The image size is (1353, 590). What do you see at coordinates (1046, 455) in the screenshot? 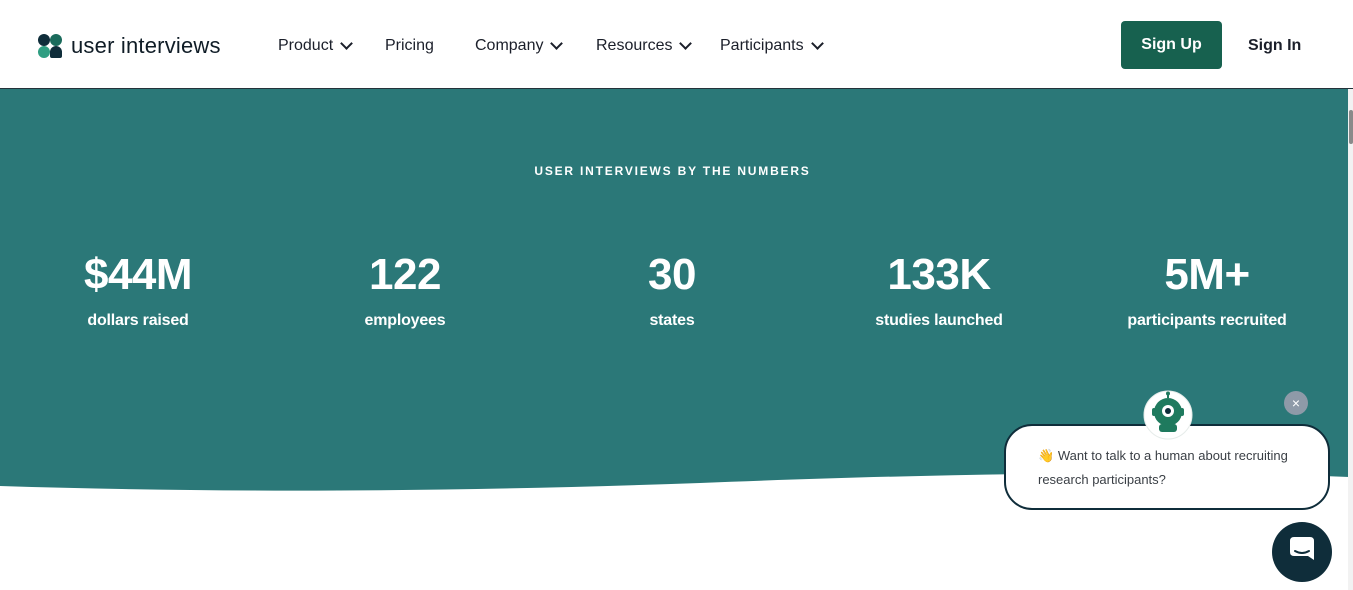
I see `wave-emoji: 👋` at bounding box center [1046, 455].